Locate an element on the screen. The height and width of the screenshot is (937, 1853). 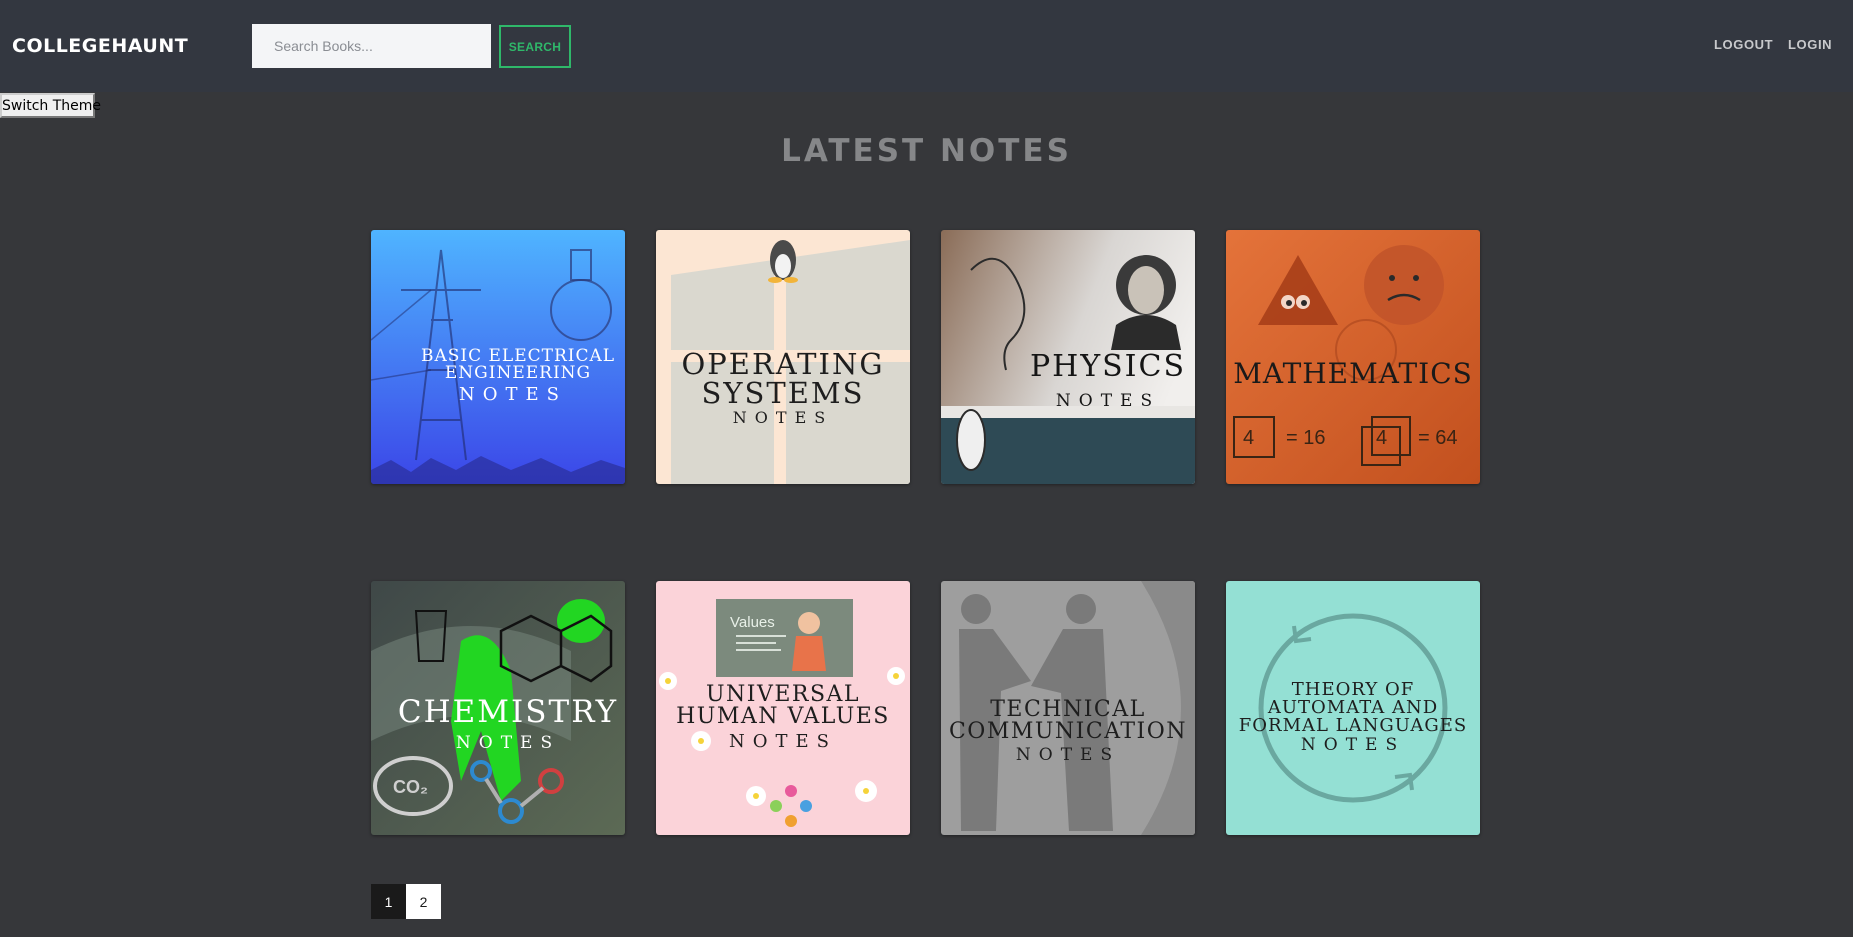
equation-base-1: 4 is located at coordinates (1249, 438).